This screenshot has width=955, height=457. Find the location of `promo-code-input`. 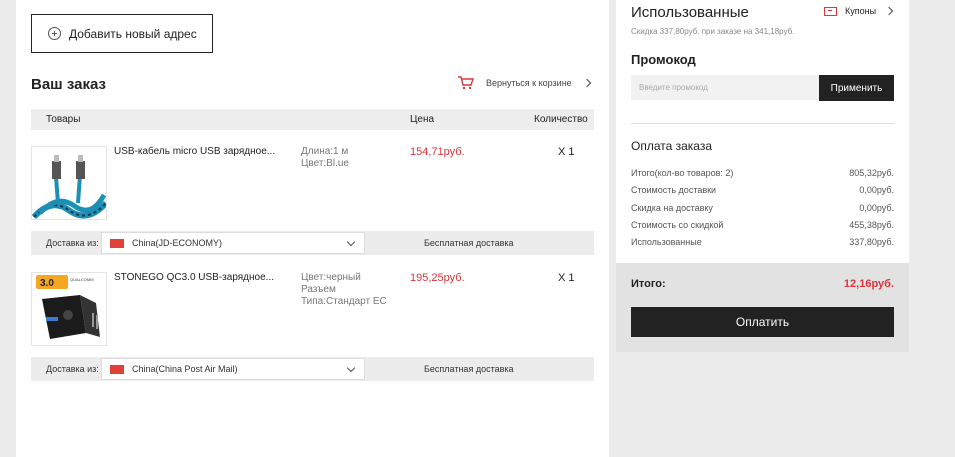

promo-code-input is located at coordinates (725, 87).